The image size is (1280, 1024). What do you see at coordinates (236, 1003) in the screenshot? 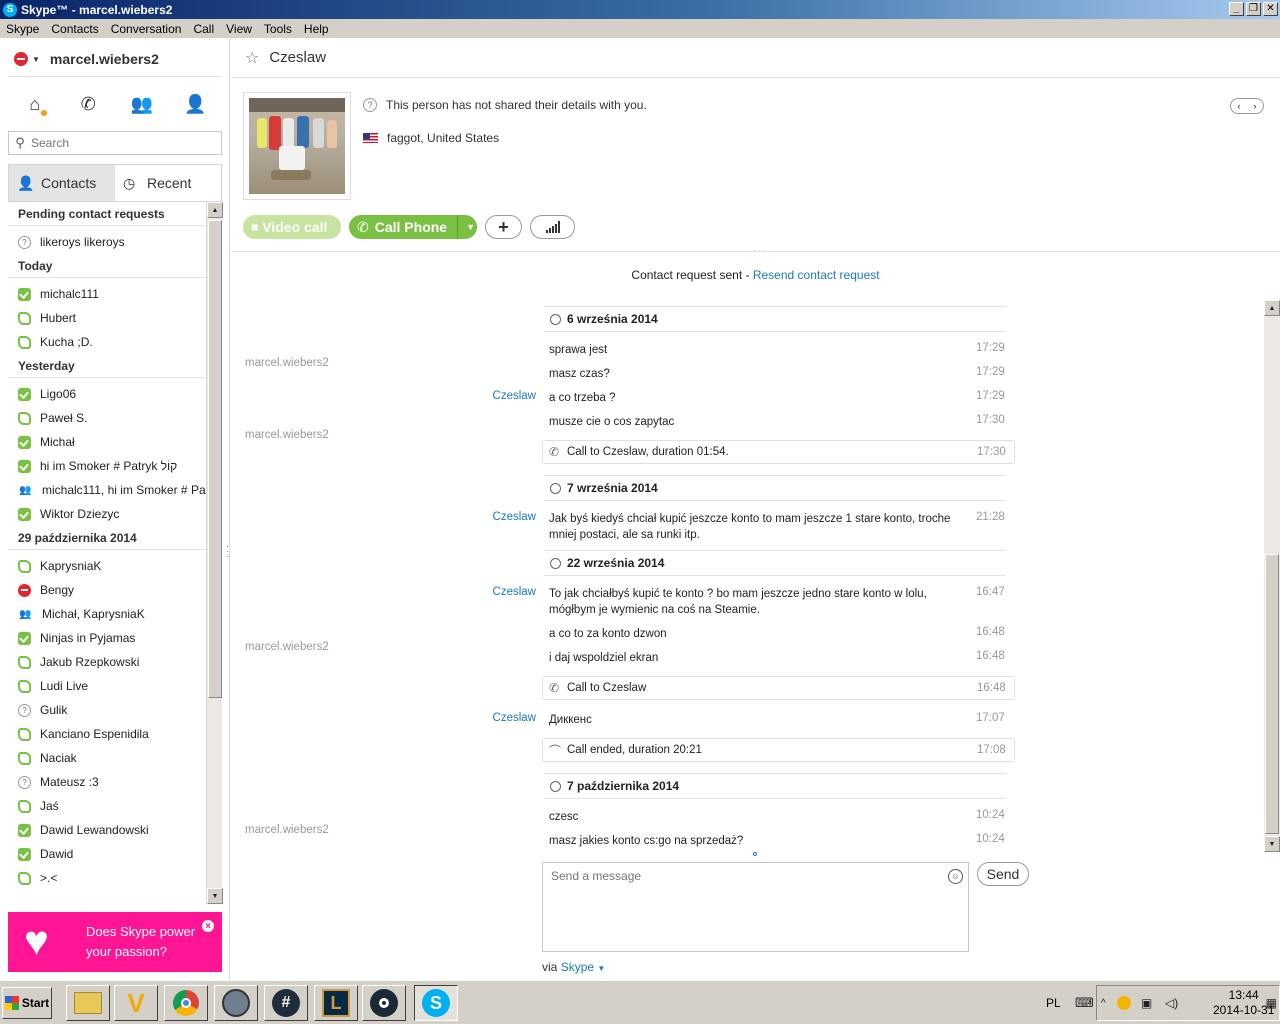
I see `taskbar-teamspeak` at bounding box center [236, 1003].